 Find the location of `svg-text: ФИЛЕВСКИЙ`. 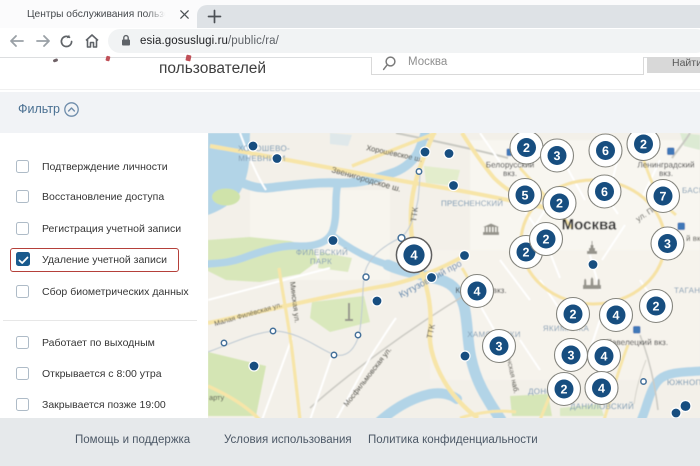

svg-text: ФИЛЕВСКИЙ is located at coordinates (322, 252).